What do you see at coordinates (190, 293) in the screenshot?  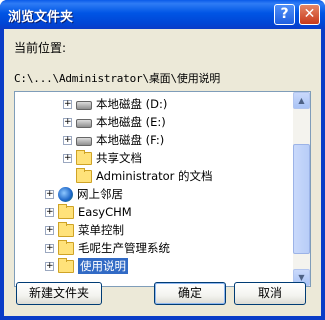 I see `ok-button: 确定` at bounding box center [190, 293].